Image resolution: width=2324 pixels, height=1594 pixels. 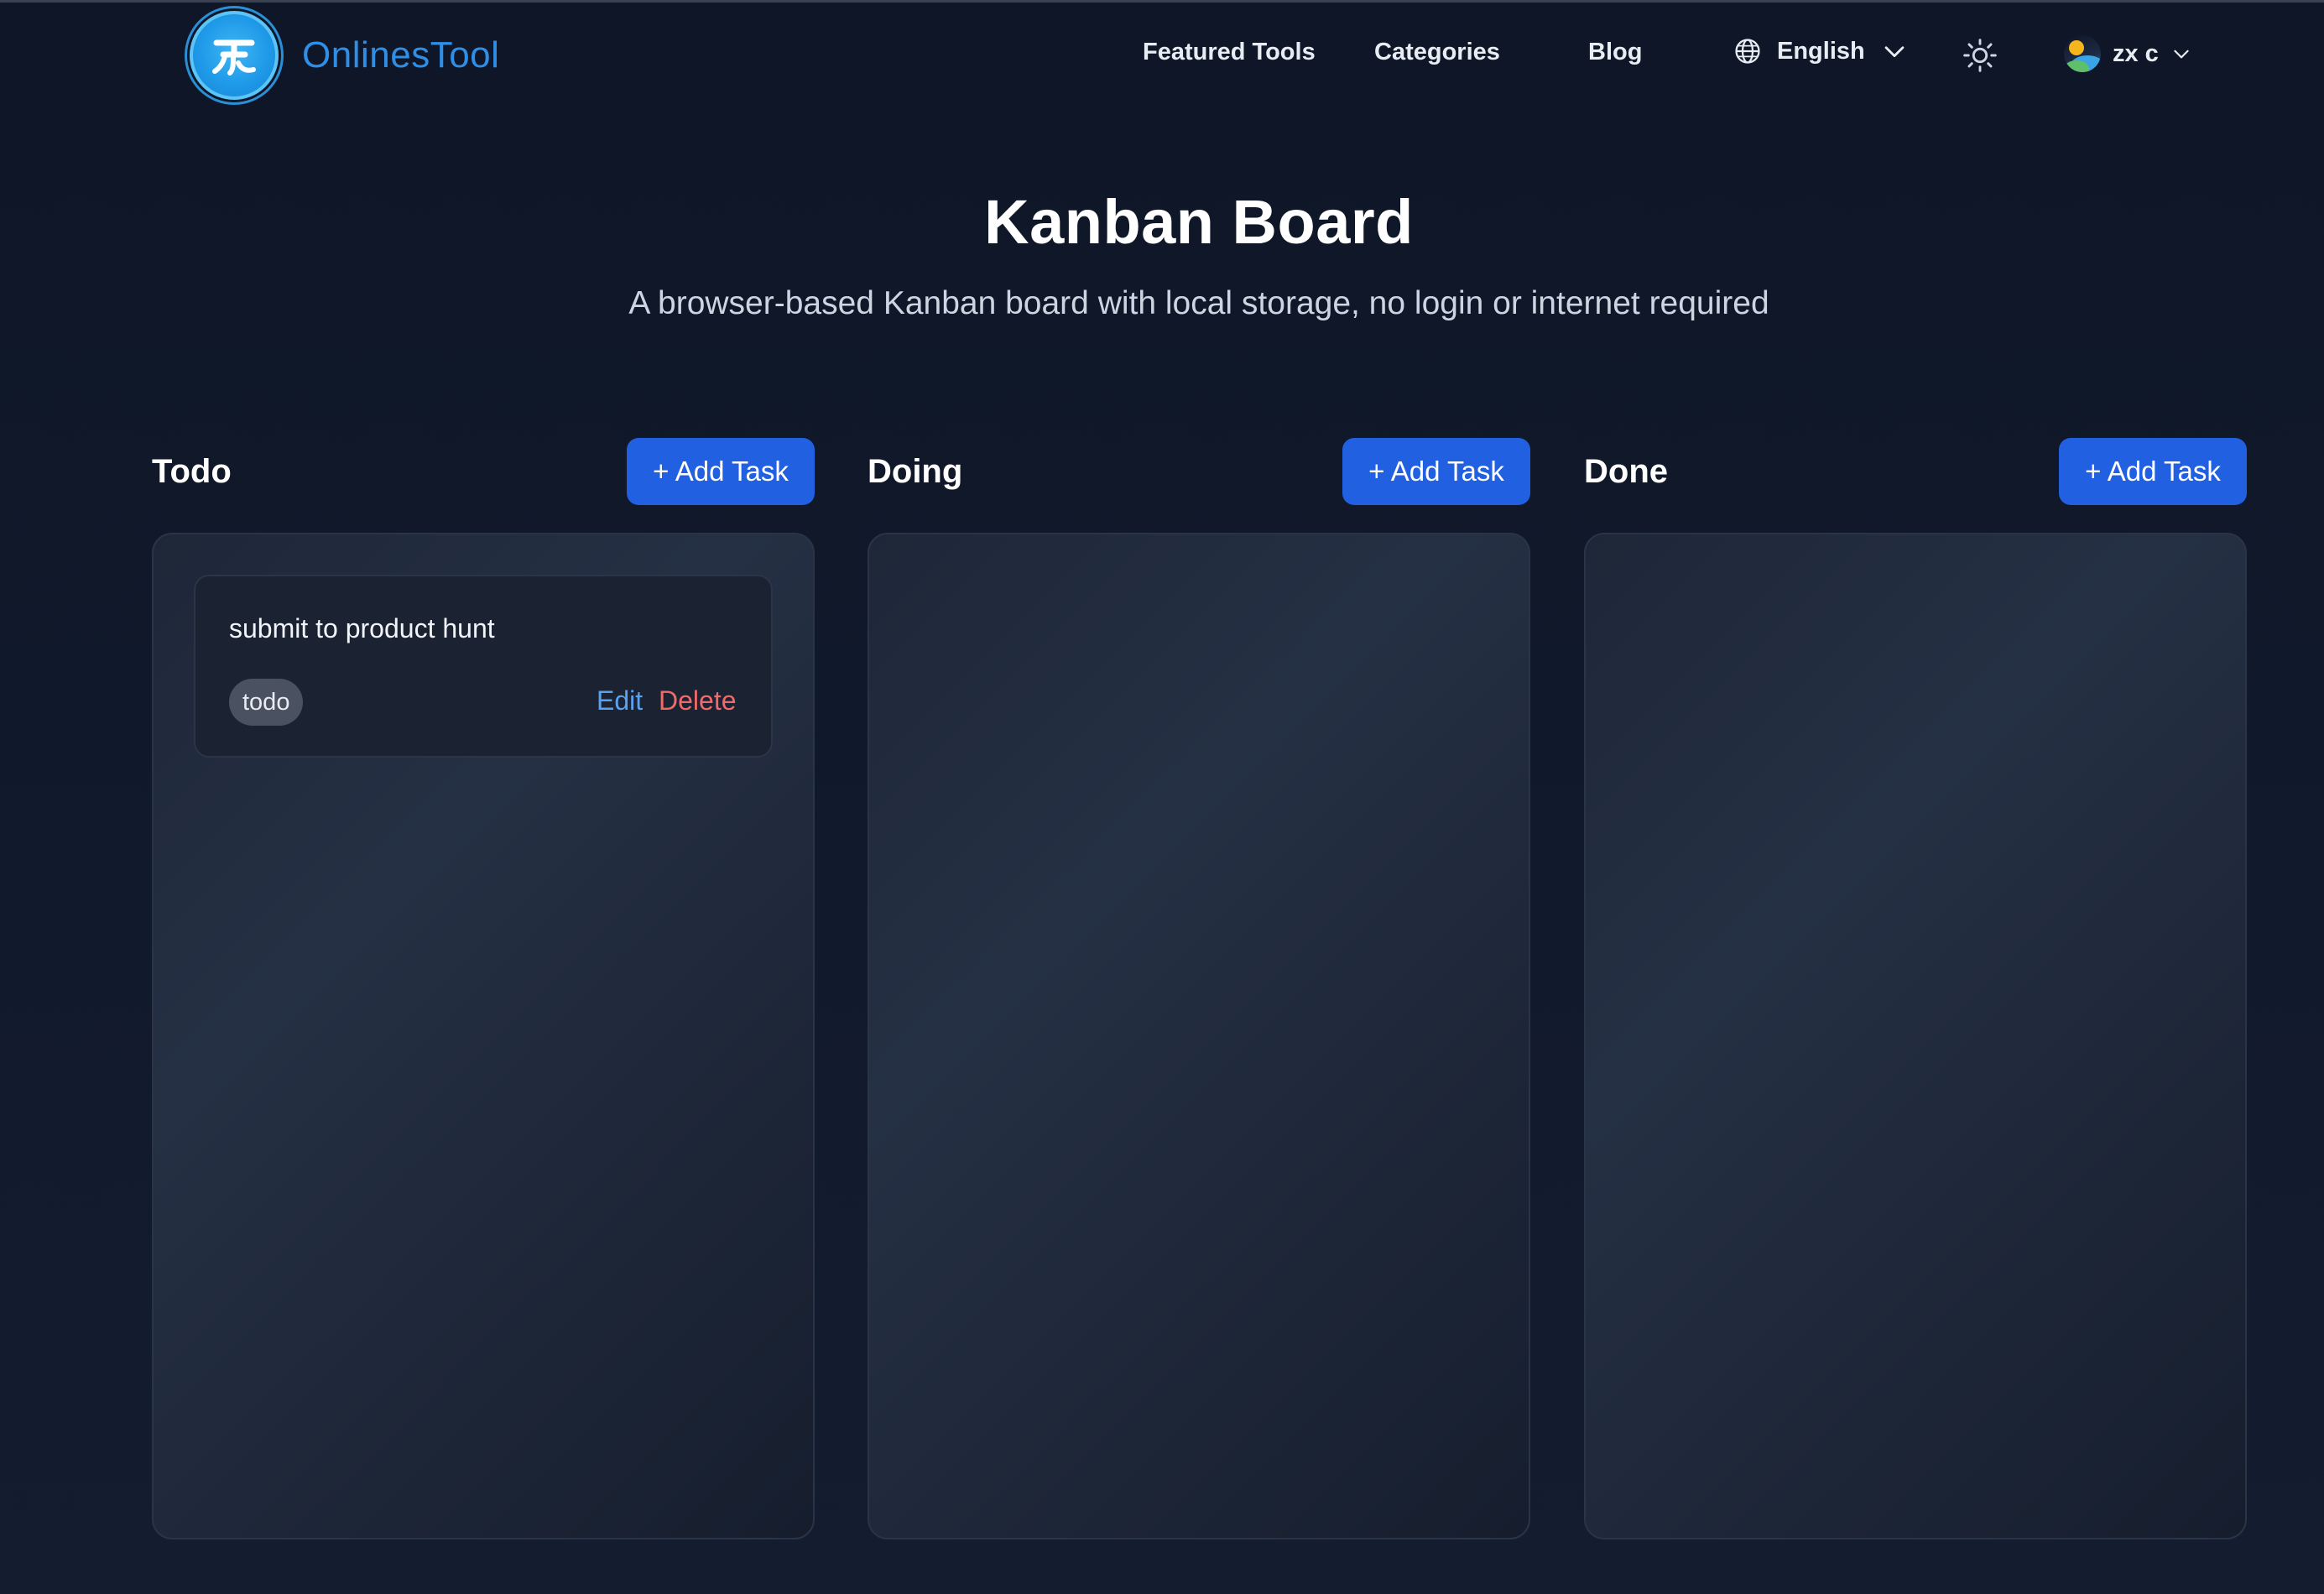 I want to click on task-card: submit to product hunt todo Edit Delete, so click(x=483, y=666).